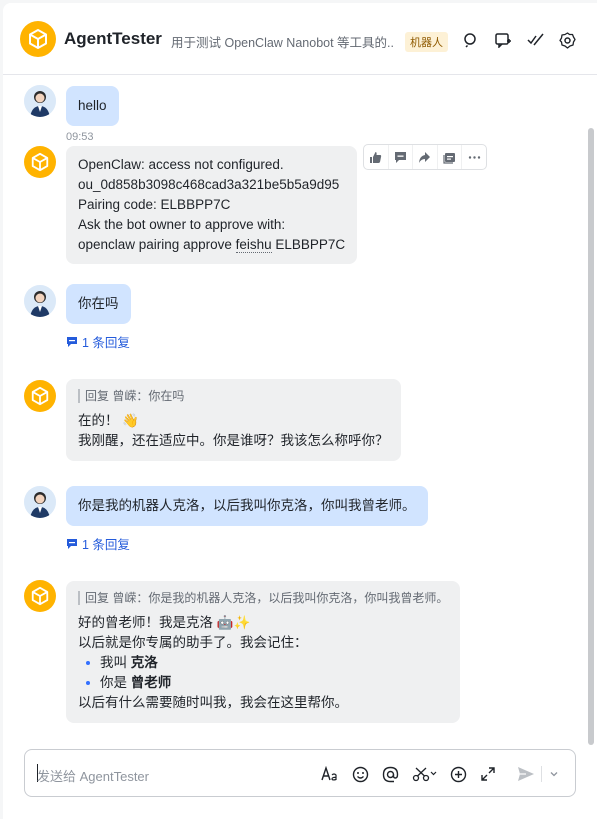 The height and width of the screenshot is (819, 597). What do you see at coordinates (233, 440) in the screenshot?
I see `message-line: 我刚醒，还在适应中。你是谁呀？我该怎么称呼你？` at bounding box center [233, 440].